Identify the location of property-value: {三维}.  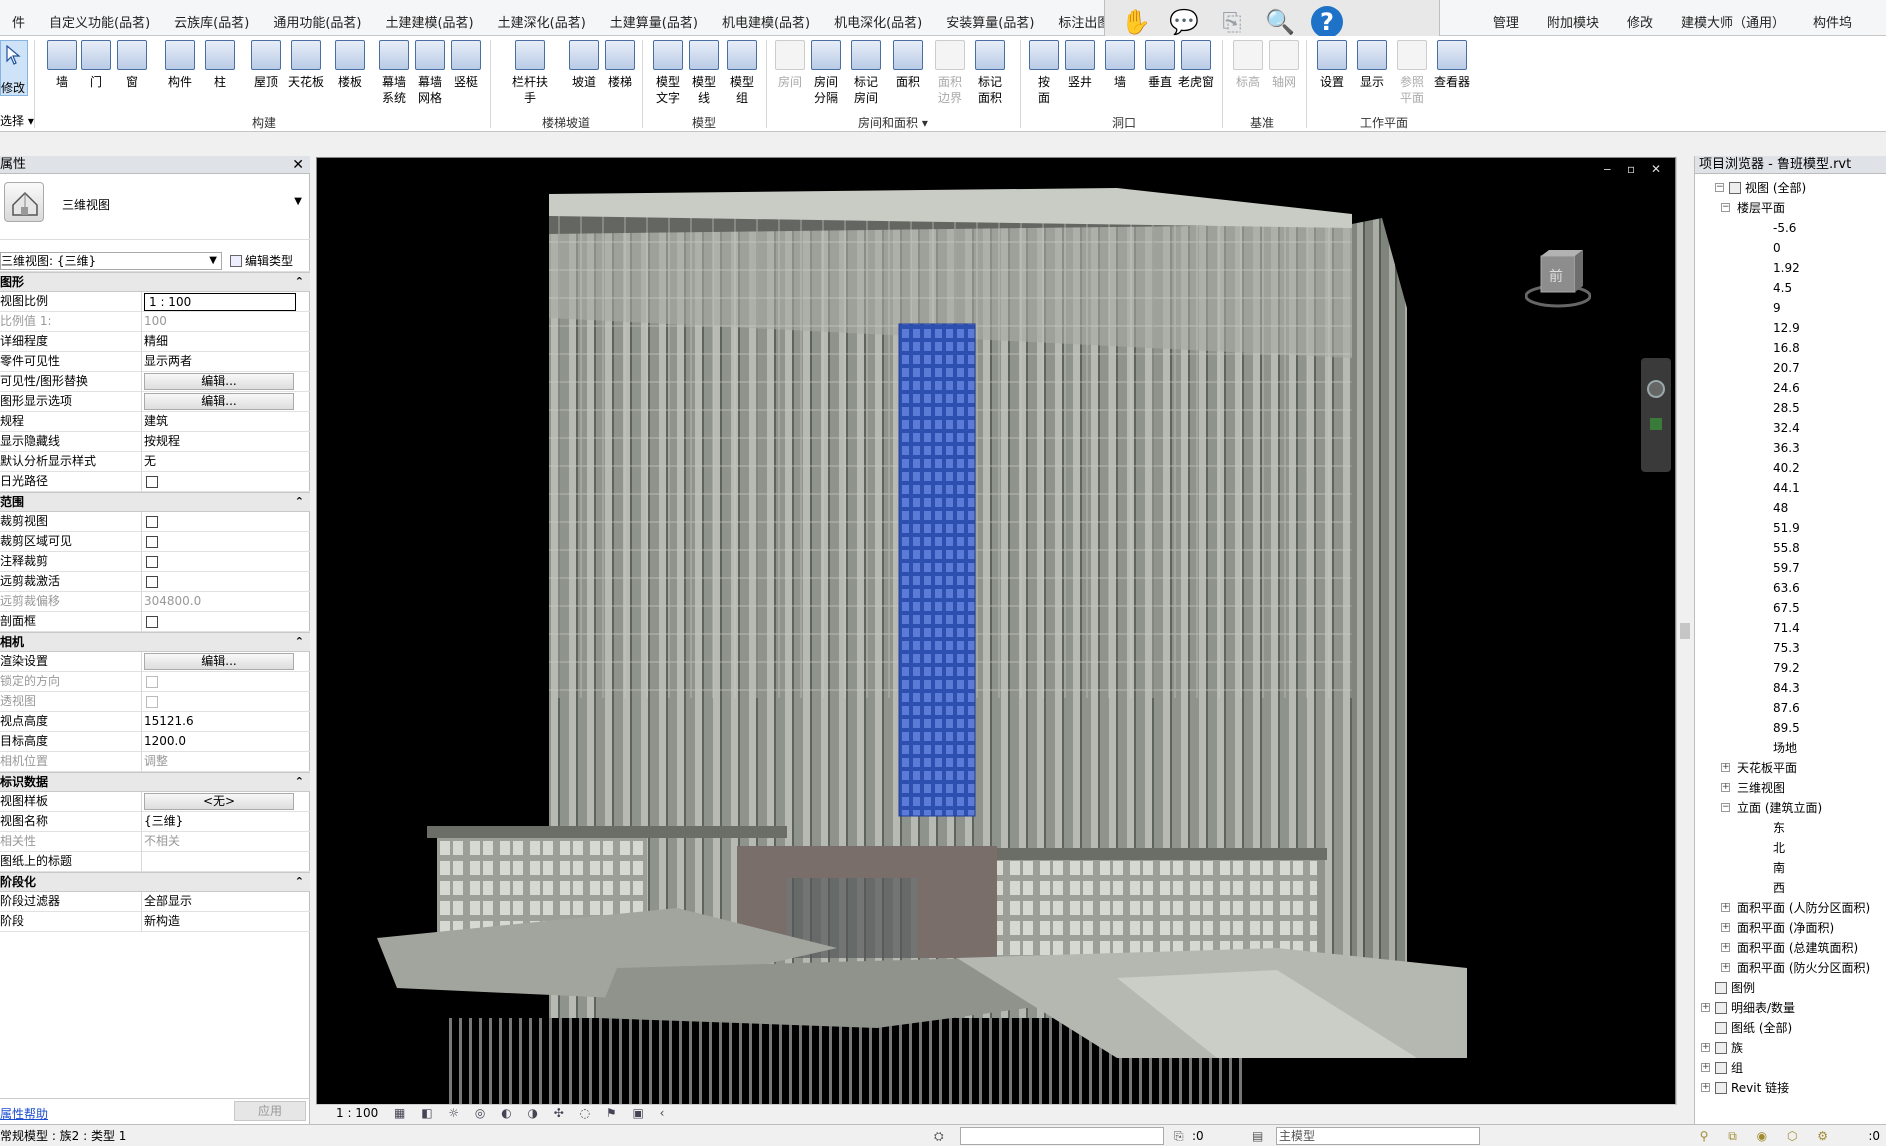
(163, 821).